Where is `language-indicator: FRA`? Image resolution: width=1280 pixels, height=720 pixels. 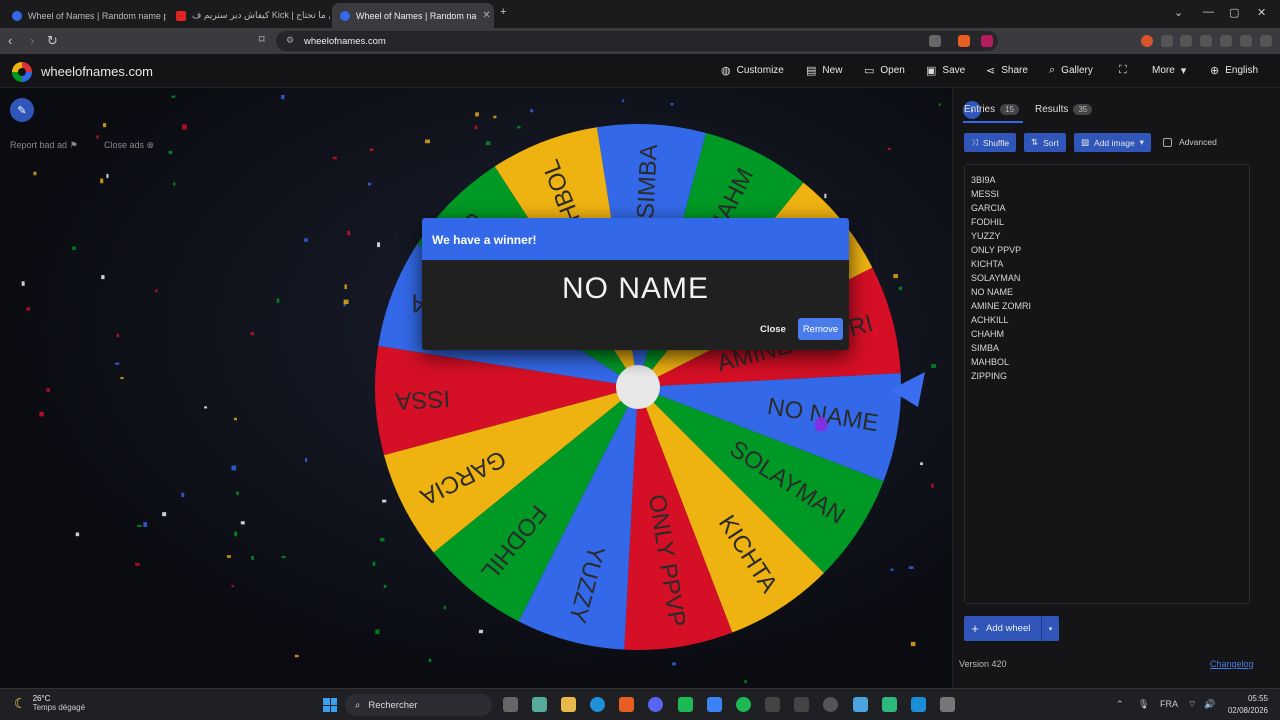
language-indicator: FRA is located at coordinates (1169, 704).